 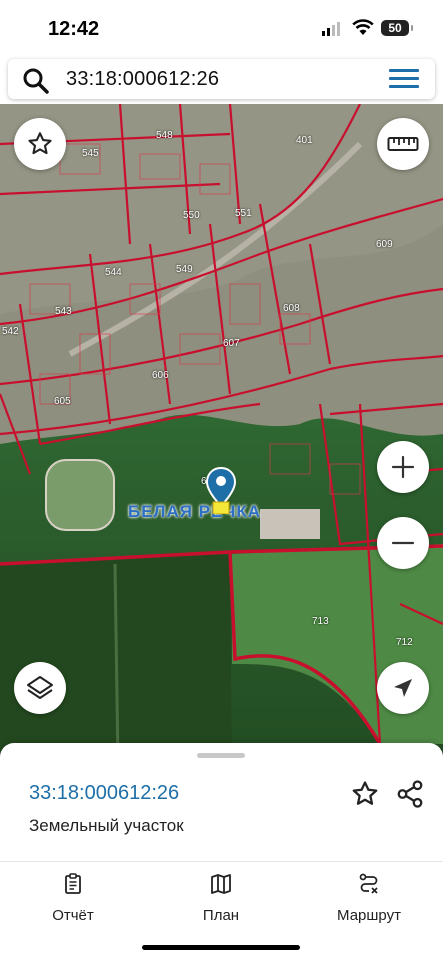 I want to click on battery-indicator: 50, so click(x=397, y=28).